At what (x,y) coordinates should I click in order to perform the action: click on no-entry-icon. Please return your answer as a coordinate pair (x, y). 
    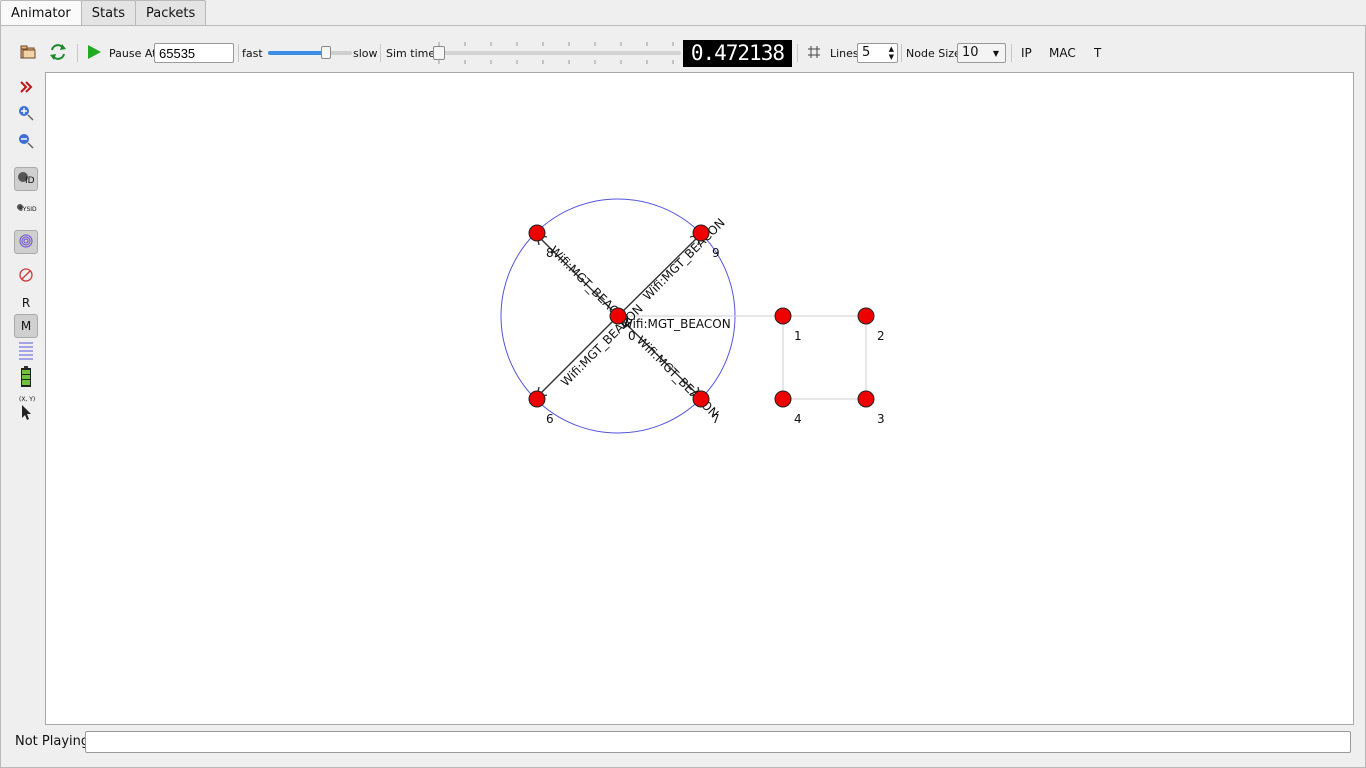
    Looking at the image, I should click on (26, 276).